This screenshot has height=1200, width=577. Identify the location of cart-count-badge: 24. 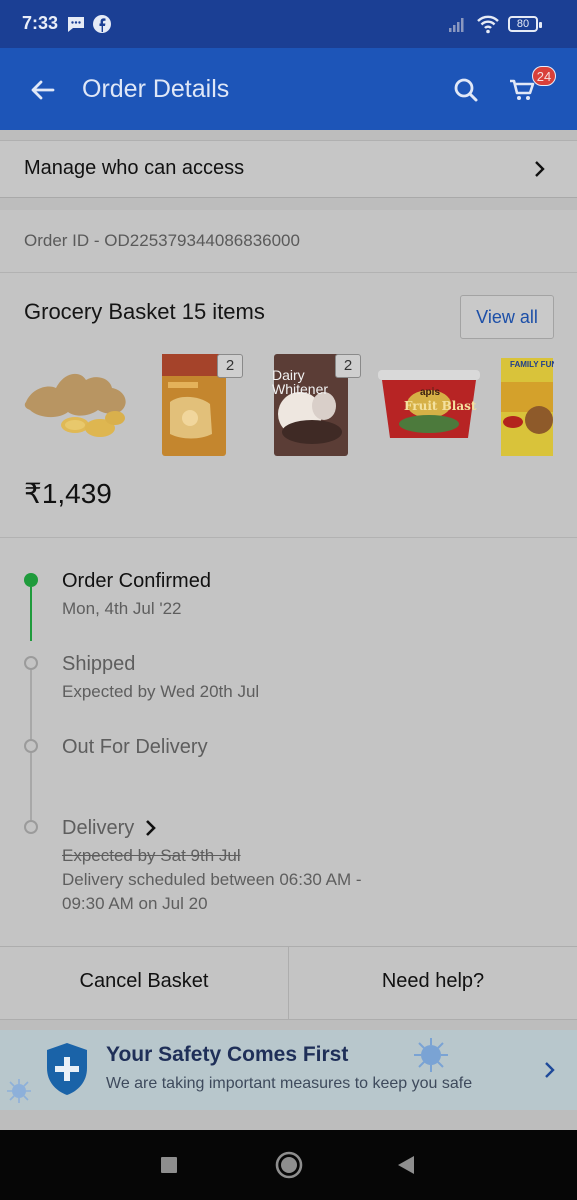
(544, 76).